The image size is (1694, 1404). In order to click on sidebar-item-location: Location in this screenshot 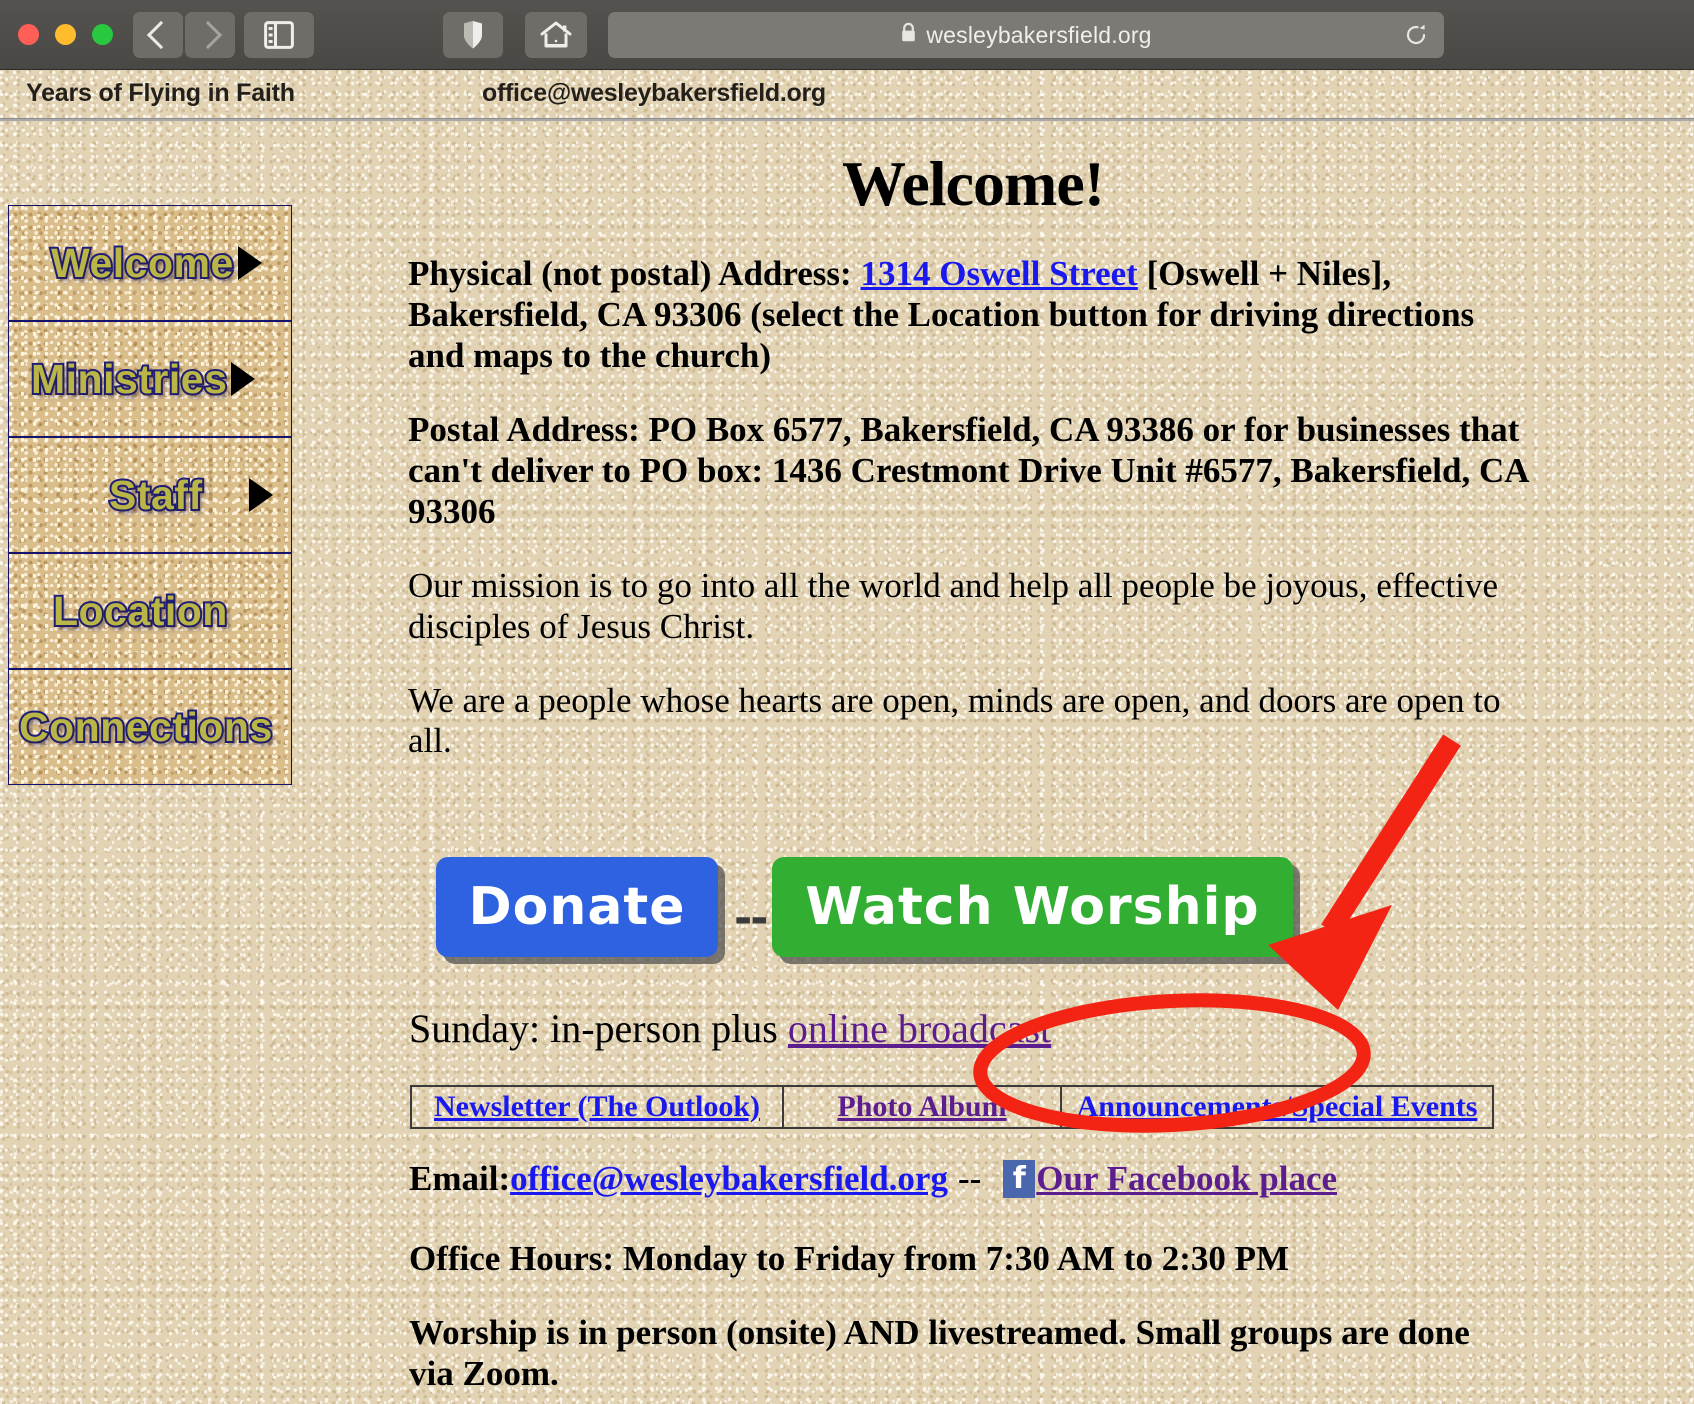, I will do `click(150, 612)`.